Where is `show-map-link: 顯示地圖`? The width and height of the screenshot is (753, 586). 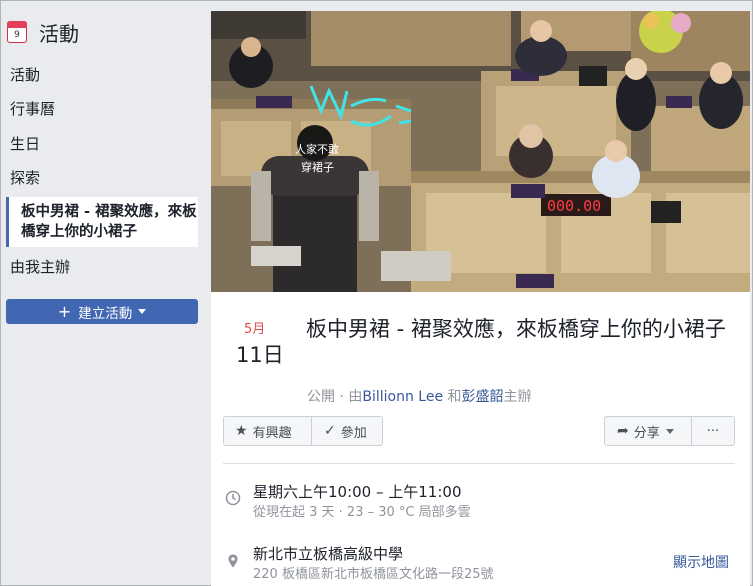
show-map-link: 顯示地圖 is located at coordinates (701, 562).